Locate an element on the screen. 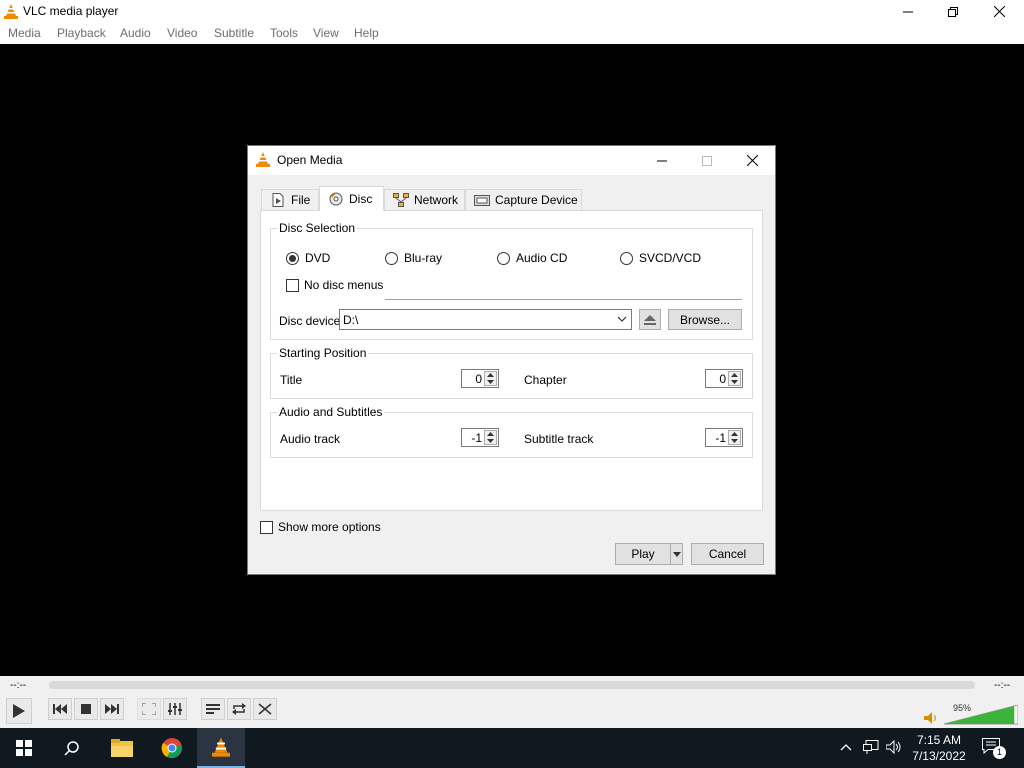 Image resolution: width=1024 pixels, height=768 pixels. close-button is located at coordinates (999, 11).